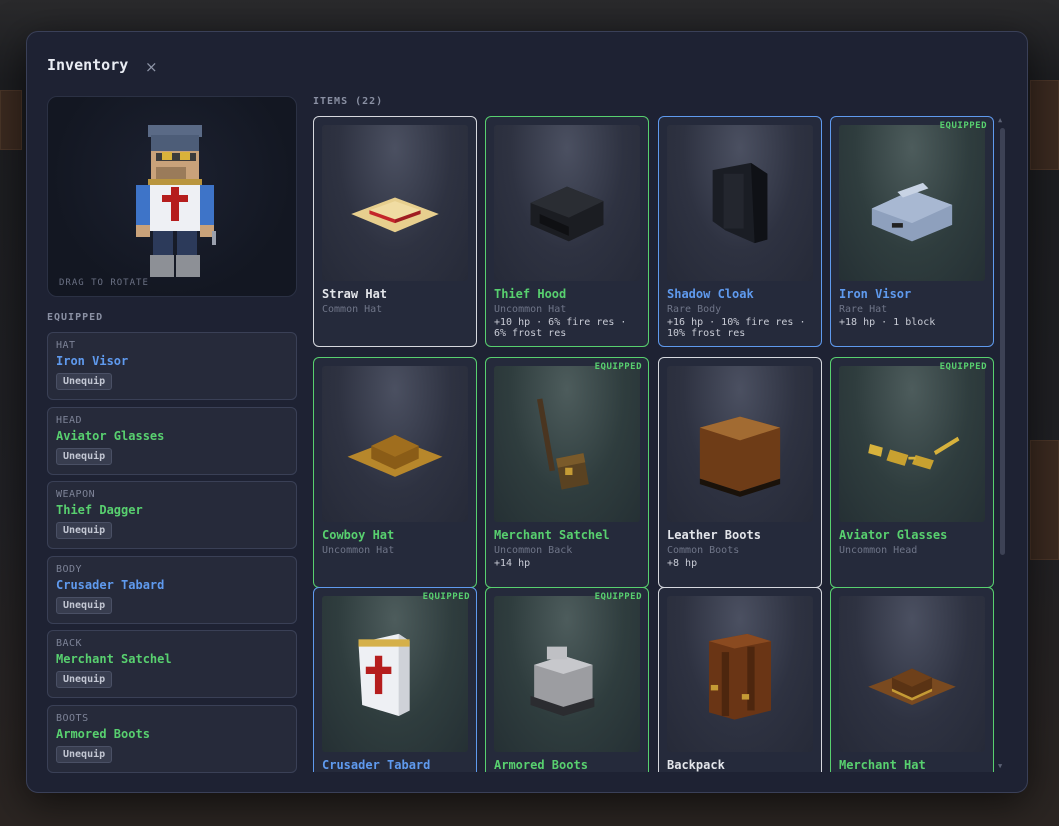  I want to click on item-name: Aviator Glasses, so click(893, 535).